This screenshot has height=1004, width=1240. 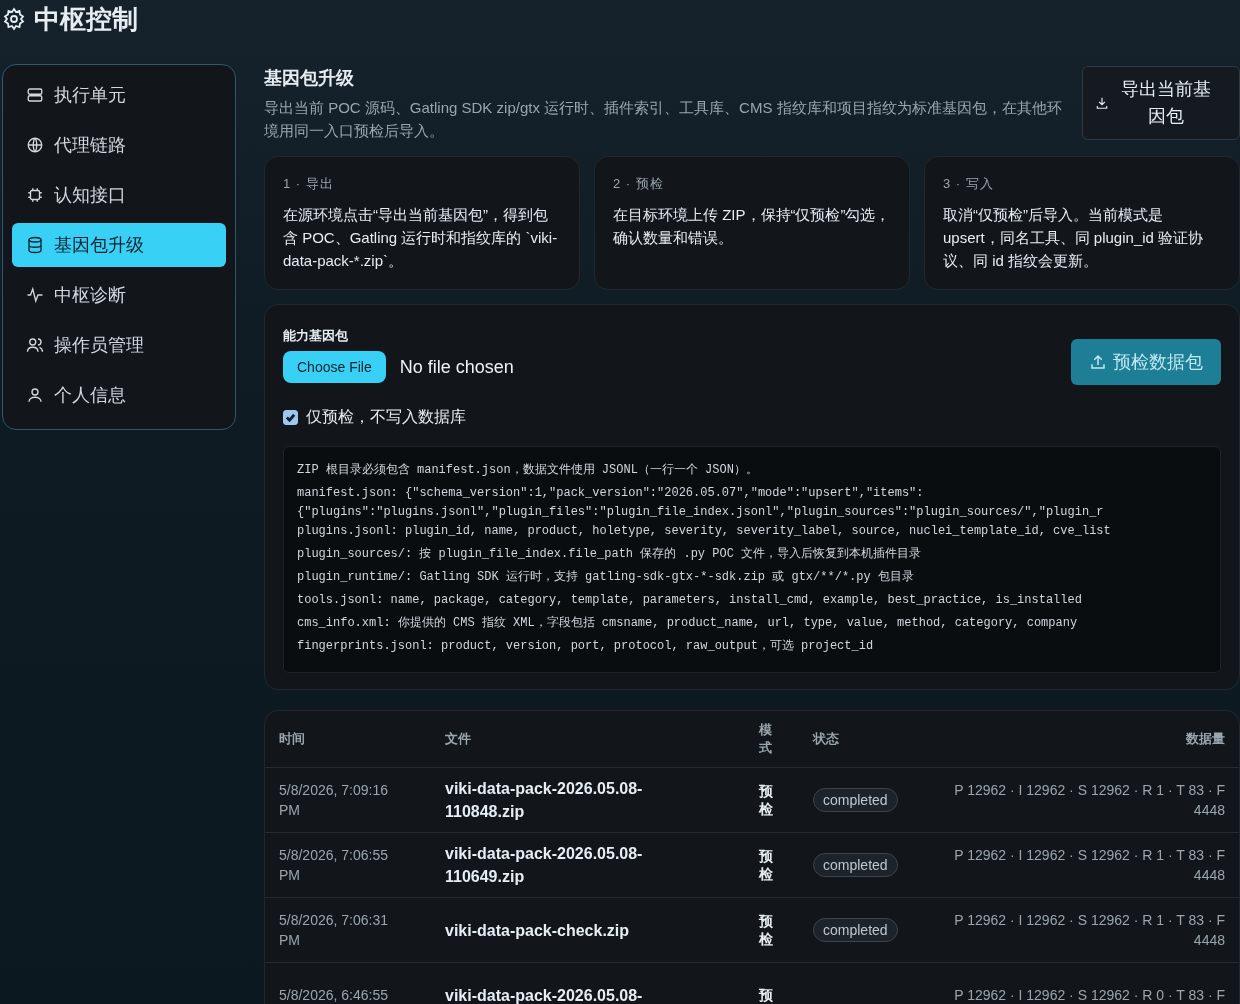 I want to click on code-line: plugin_runtime/: Gatling SDK 运行时，支持 gatling-sdk-gtx-*-sdk.zip 或 gtx/**/*.py 包目录, so click(x=606, y=577).